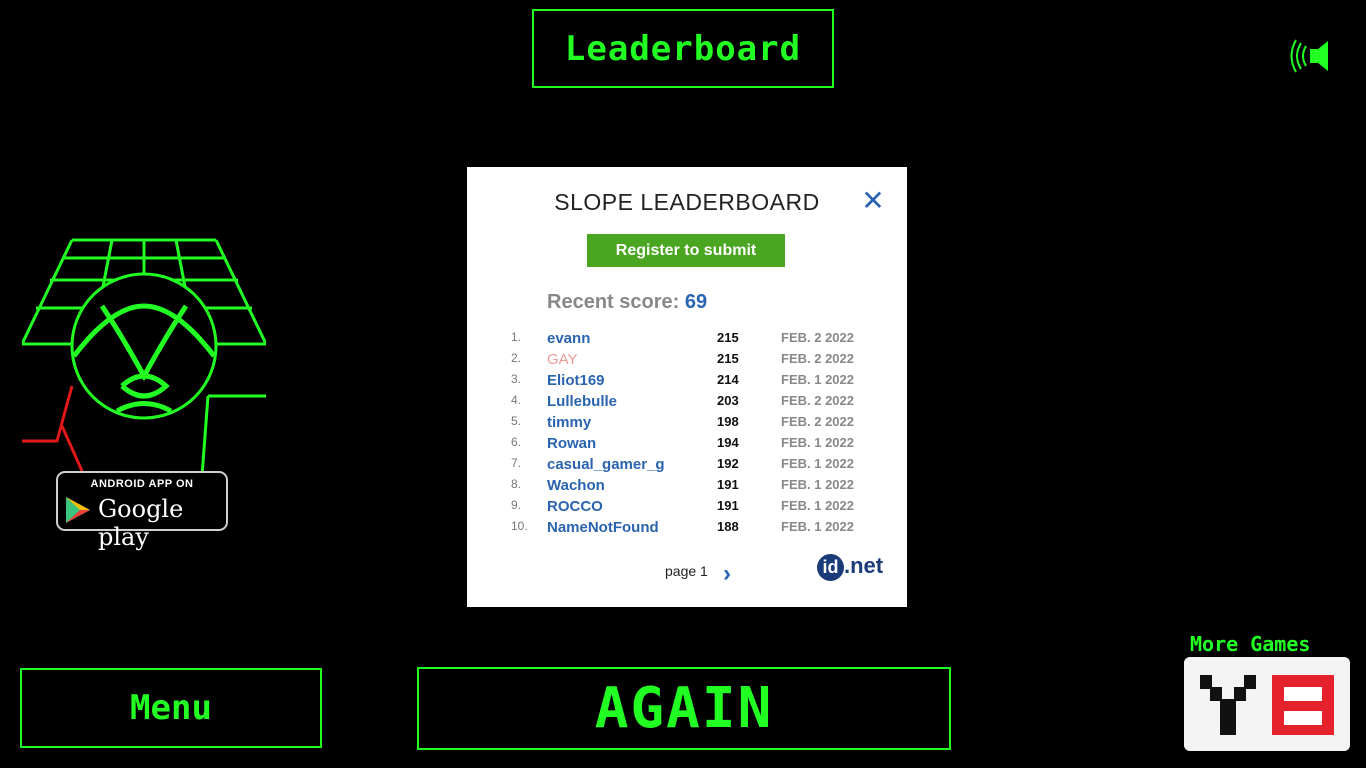 Image resolution: width=1366 pixels, height=768 pixels. What do you see at coordinates (728, 442) in the screenshot?
I see `score: 194` at bounding box center [728, 442].